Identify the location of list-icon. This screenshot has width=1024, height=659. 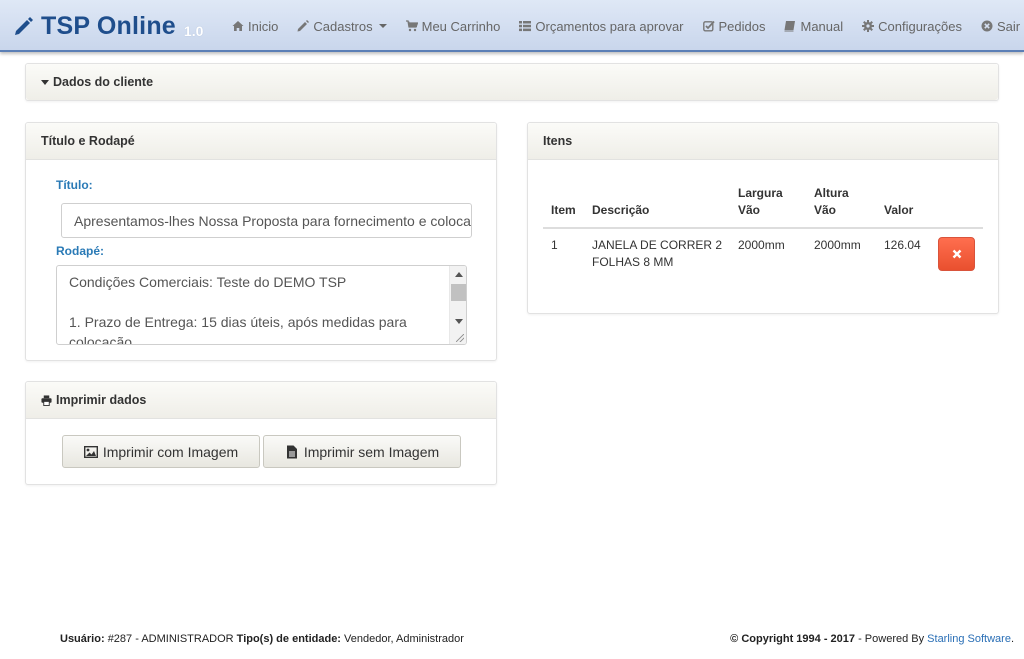
(525, 26).